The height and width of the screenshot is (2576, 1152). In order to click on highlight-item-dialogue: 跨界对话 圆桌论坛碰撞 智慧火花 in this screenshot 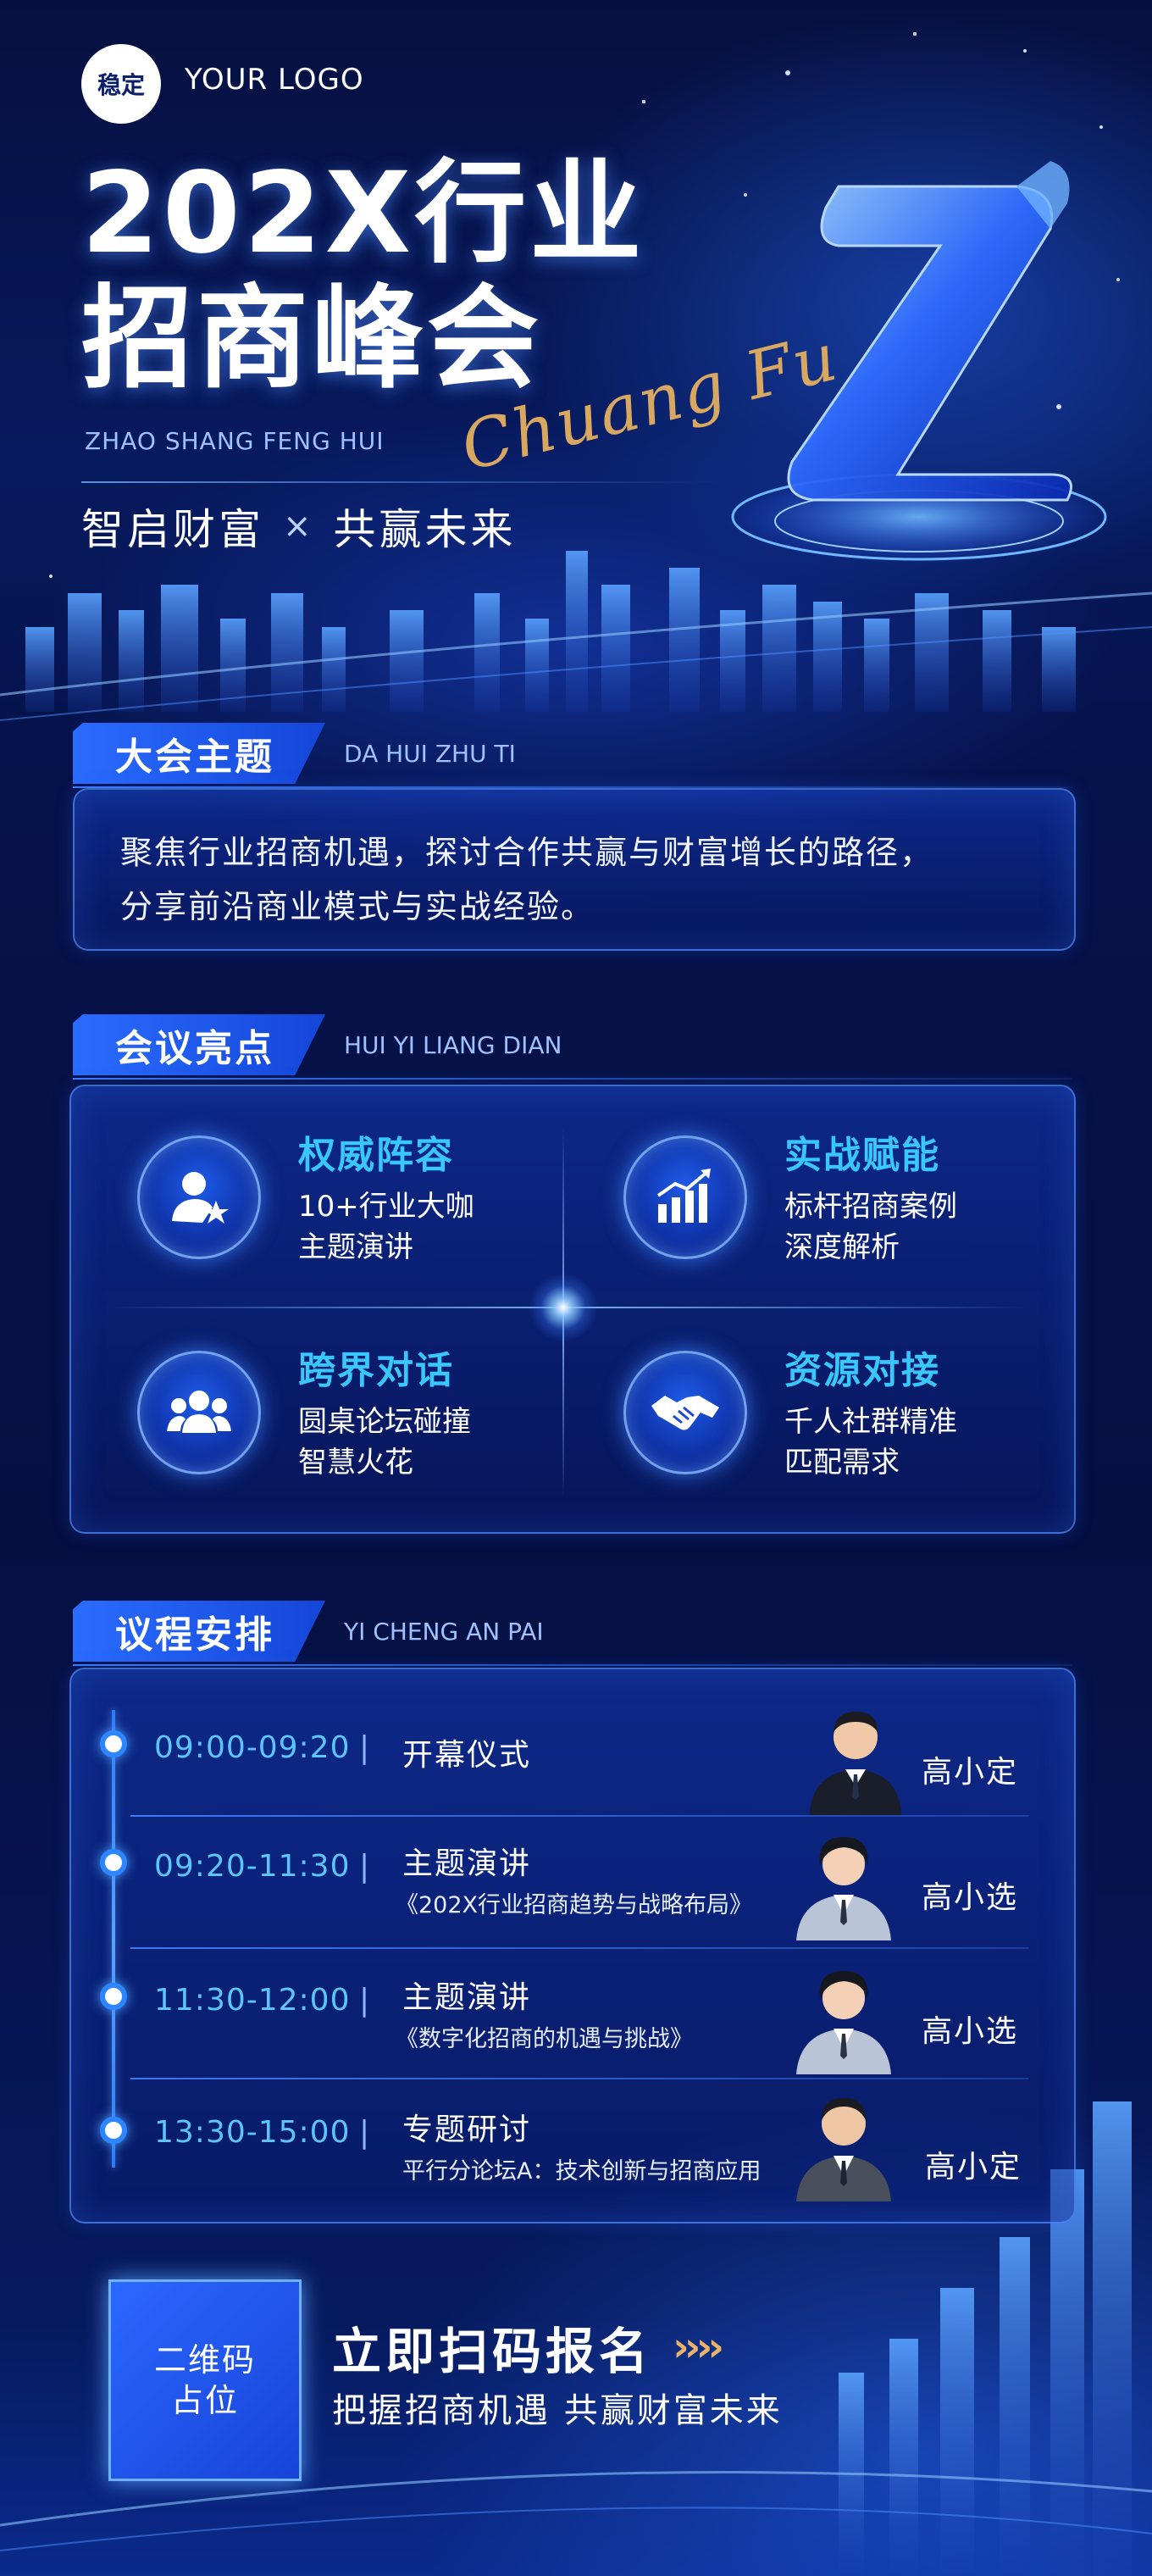, I will do `click(304, 1416)`.